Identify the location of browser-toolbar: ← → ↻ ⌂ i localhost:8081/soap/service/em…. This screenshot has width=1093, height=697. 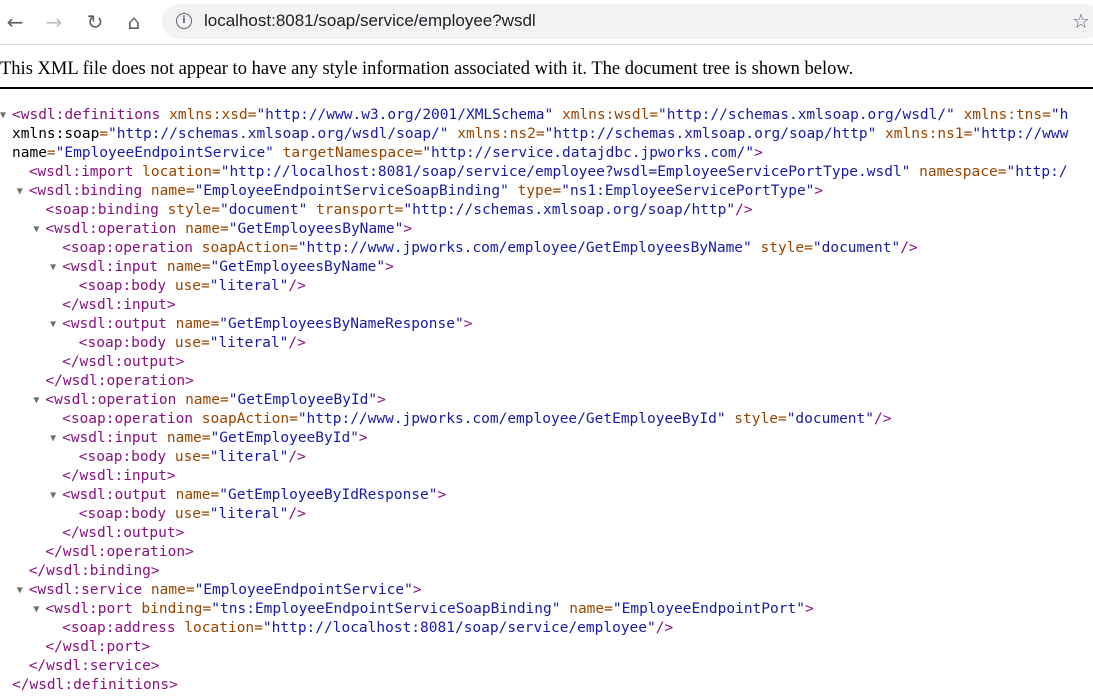
(546, 22).